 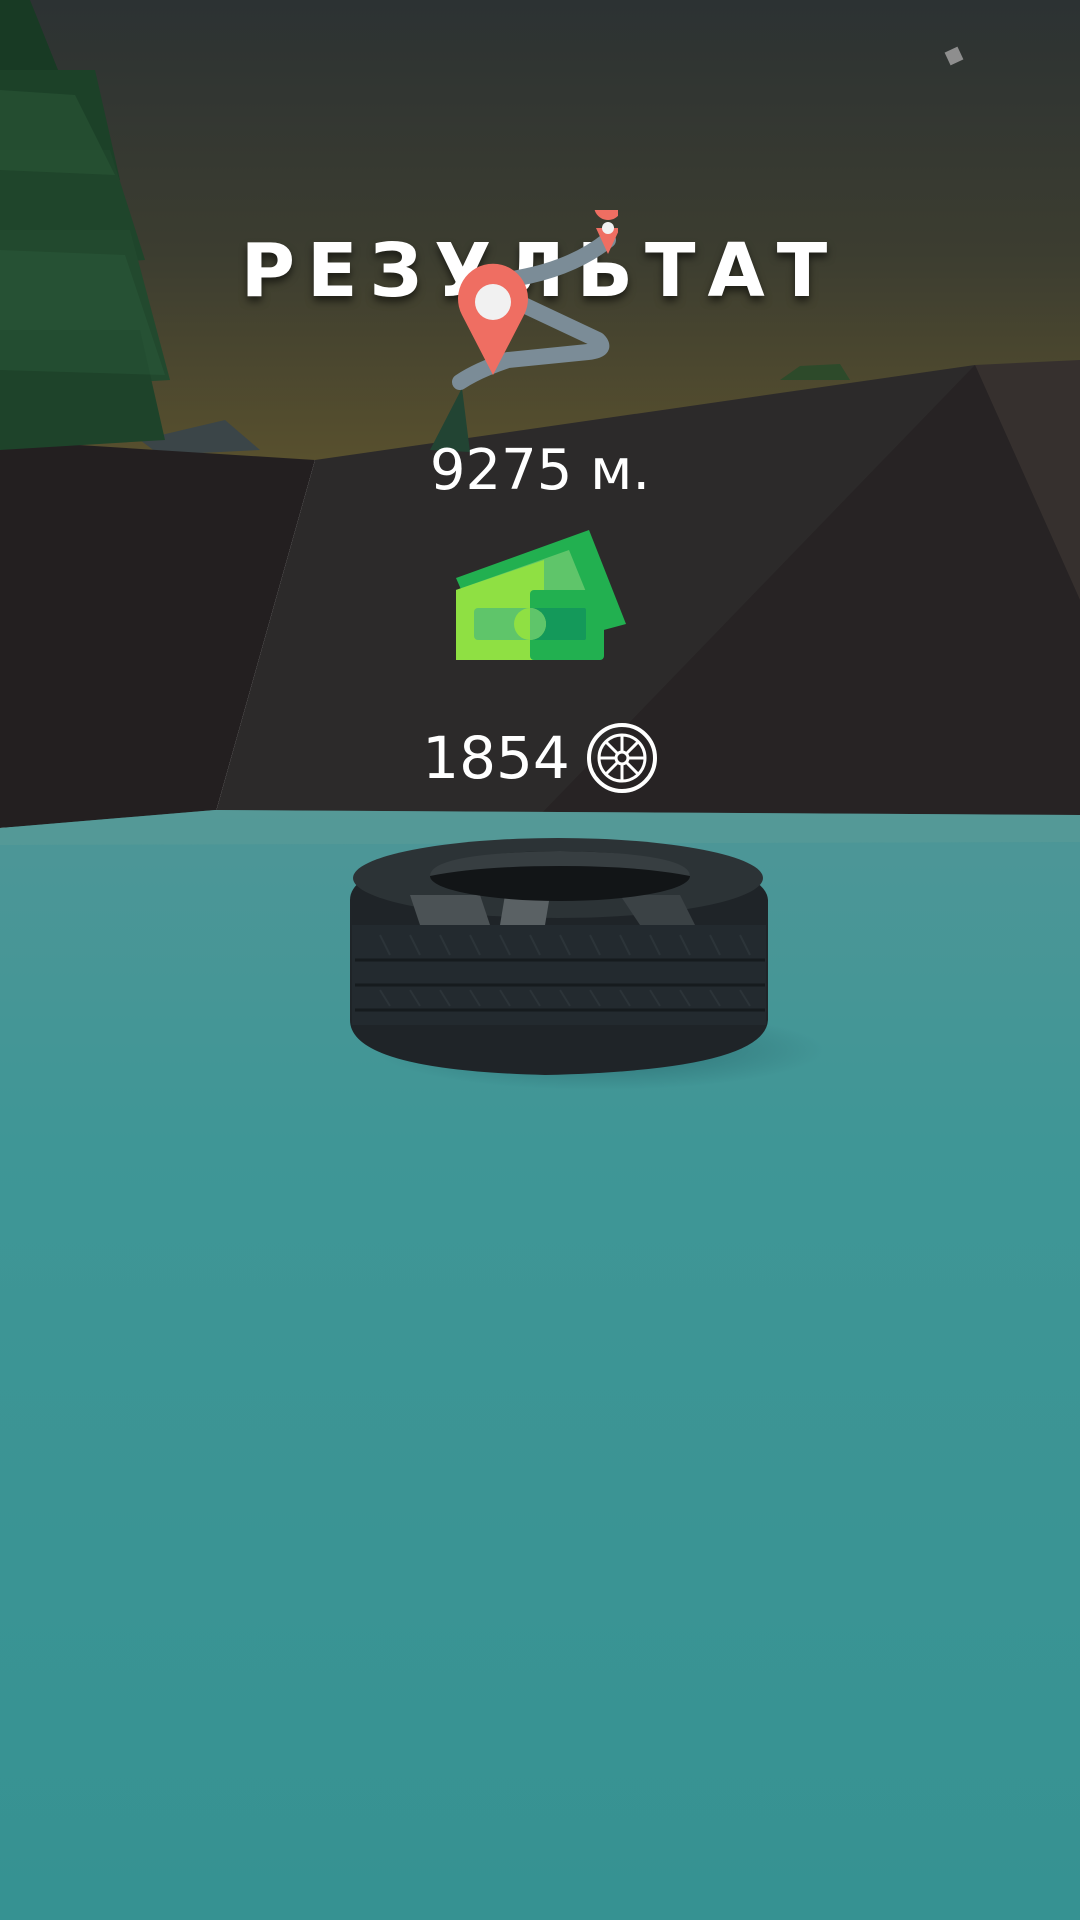 What do you see at coordinates (621, 758) in the screenshot?
I see `wheel-coin-icon` at bounding box center [621, 758].